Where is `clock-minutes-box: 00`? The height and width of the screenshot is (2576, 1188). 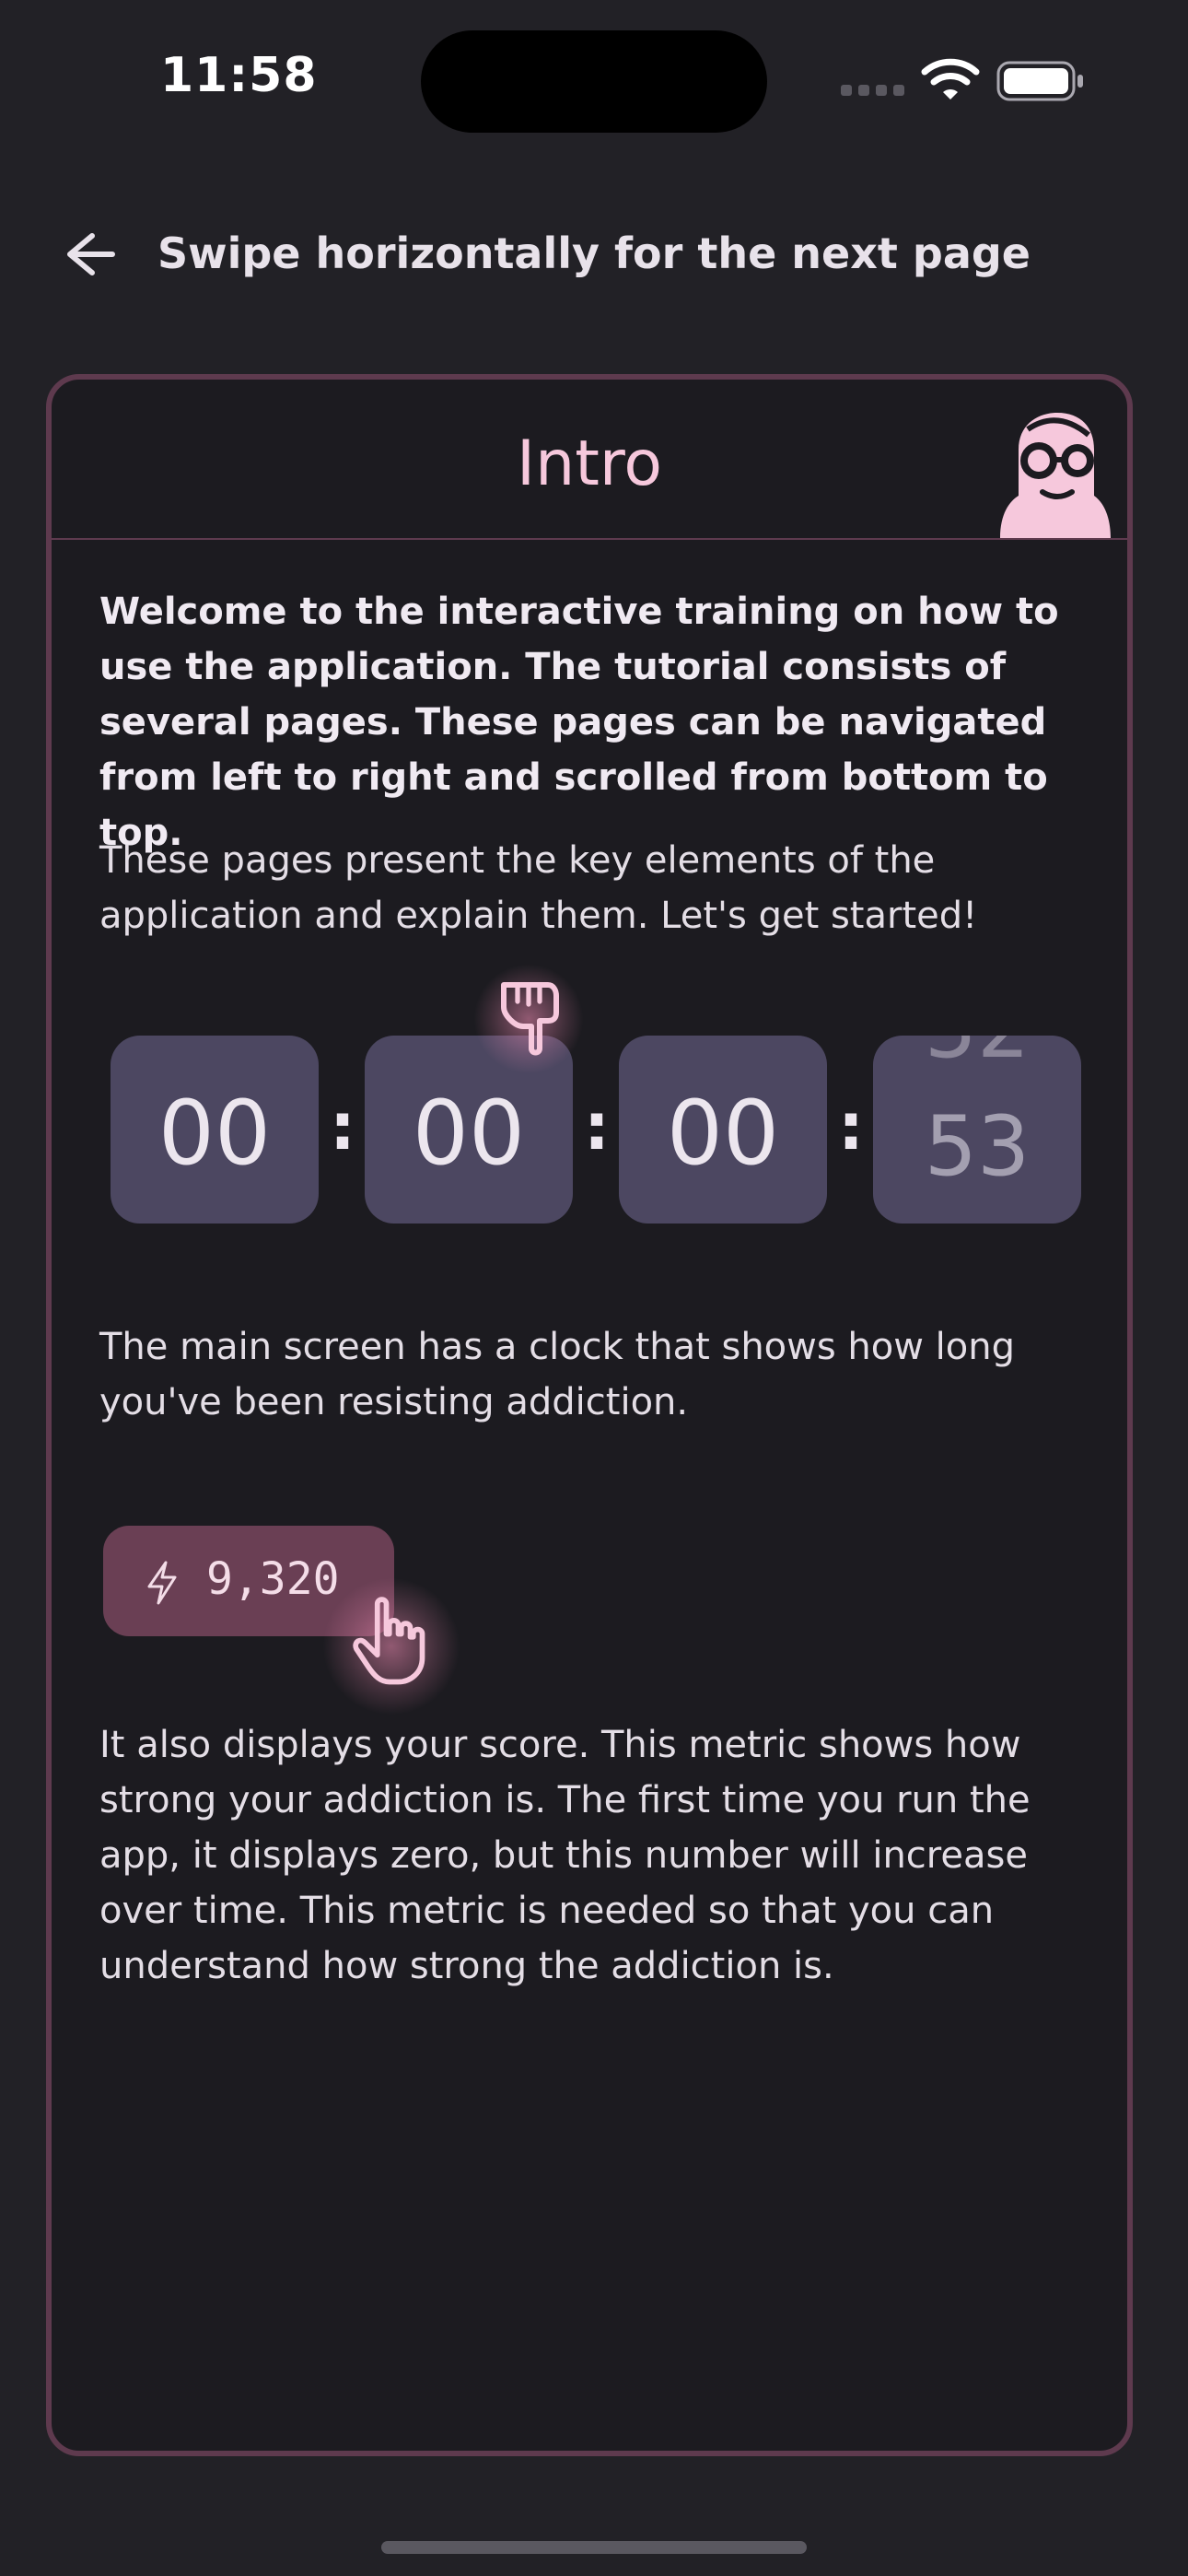 clock-minutes-box: 00 is located at coordinates (723, 1130).